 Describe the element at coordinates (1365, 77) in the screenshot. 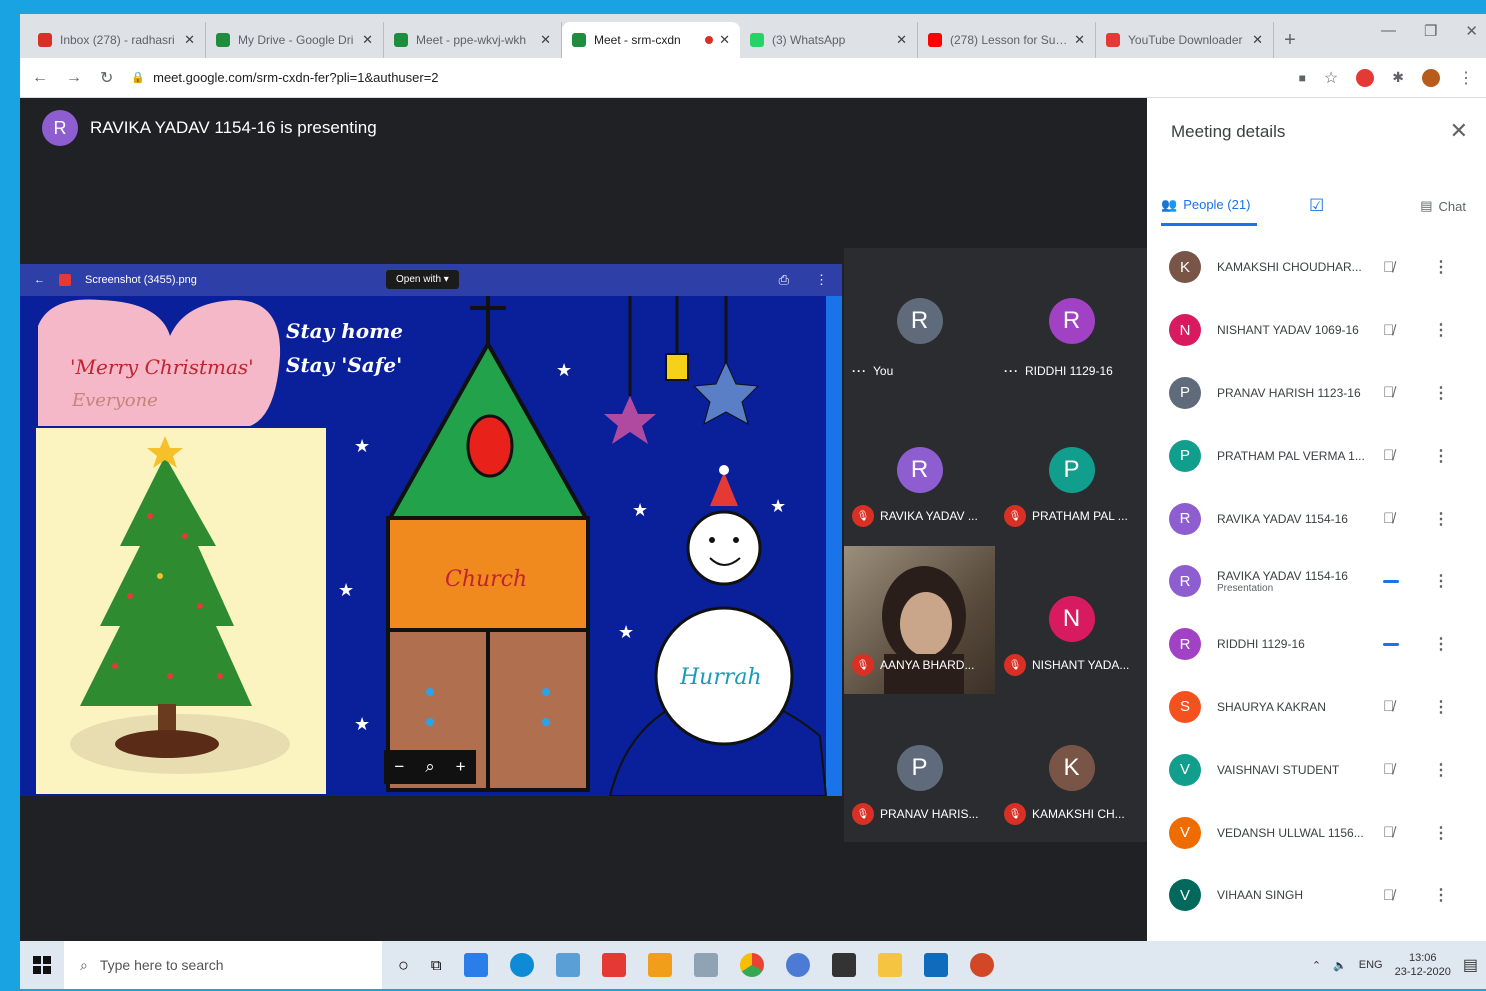

I see `extension-icon` at that location.